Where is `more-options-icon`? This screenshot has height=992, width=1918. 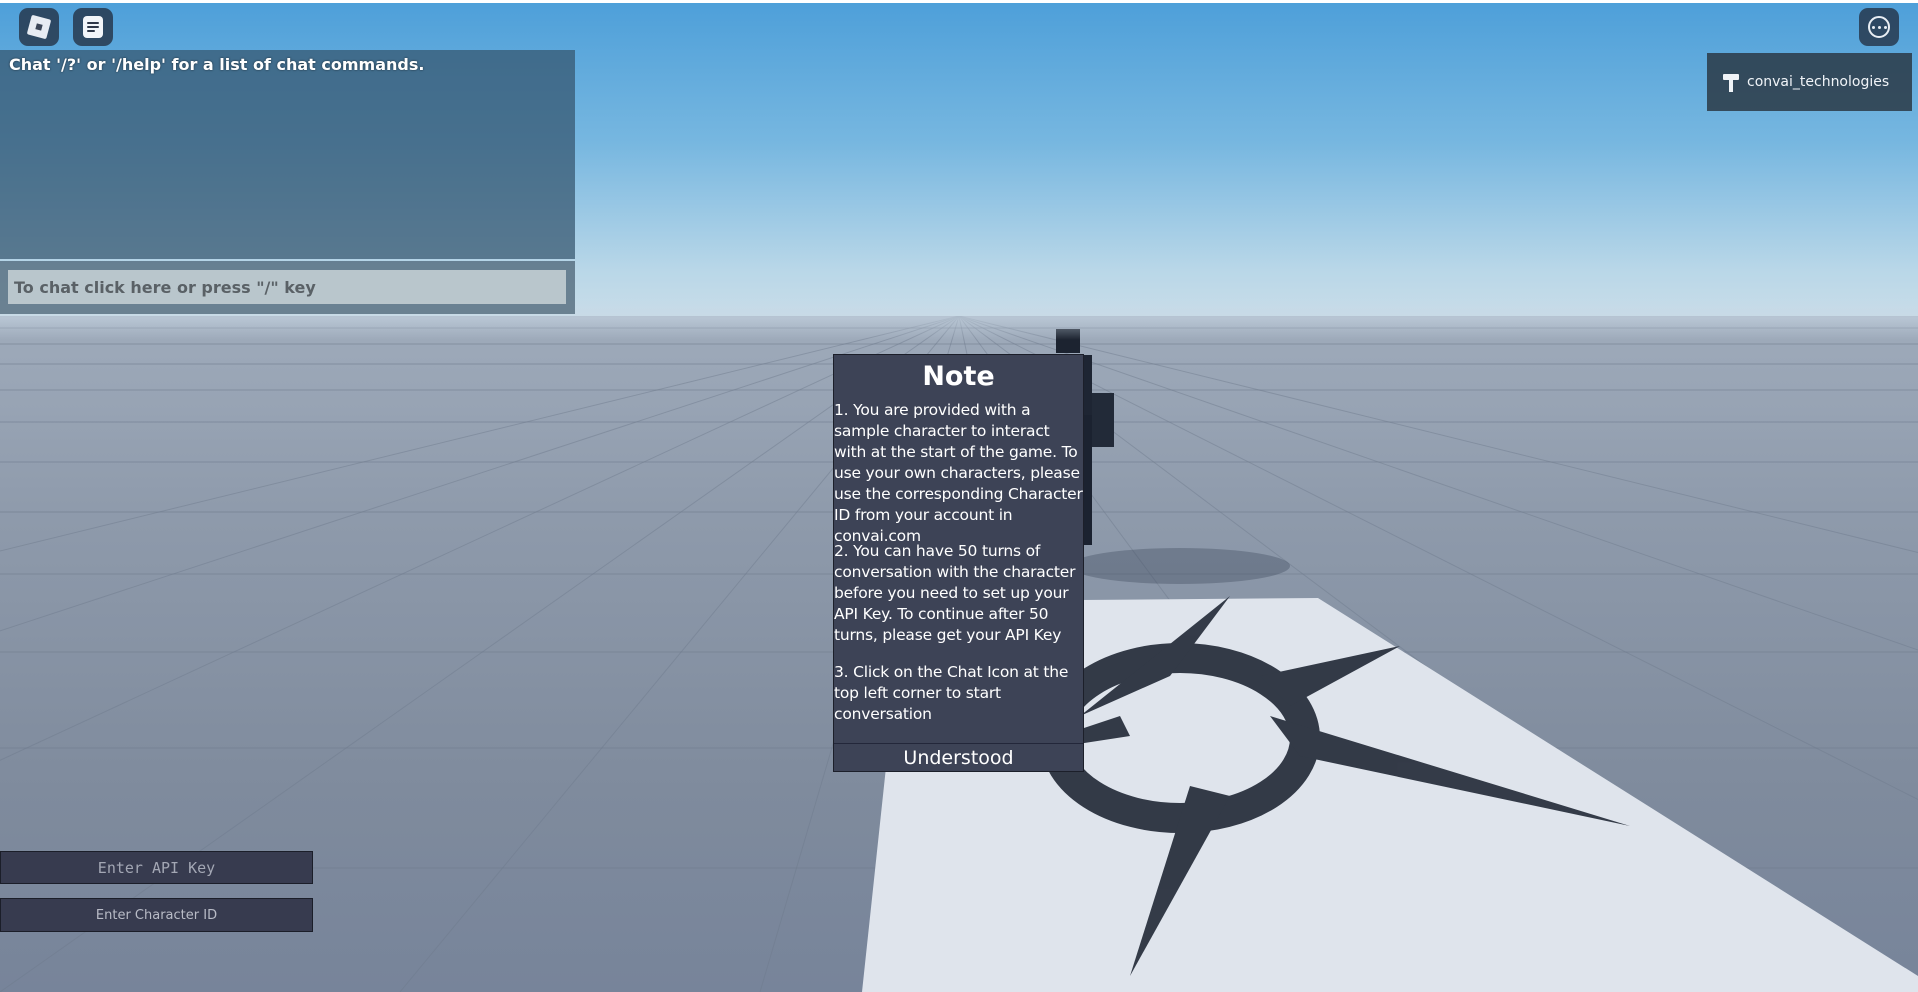
more-options-icon is located at coordinates (1879, 27).